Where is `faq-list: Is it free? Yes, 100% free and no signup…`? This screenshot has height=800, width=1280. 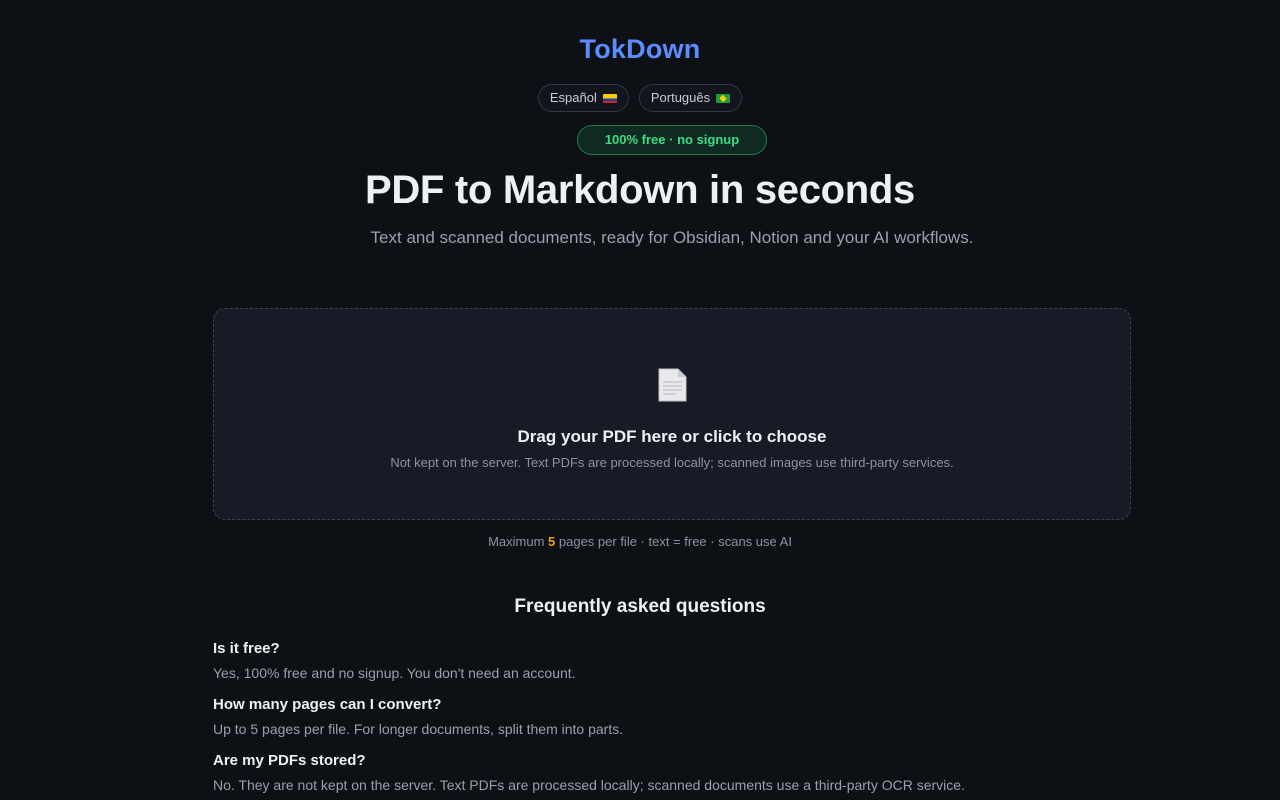 faq-list: Is it free? Yes, 100% free and no signup… is located at coordinates (671, 720).